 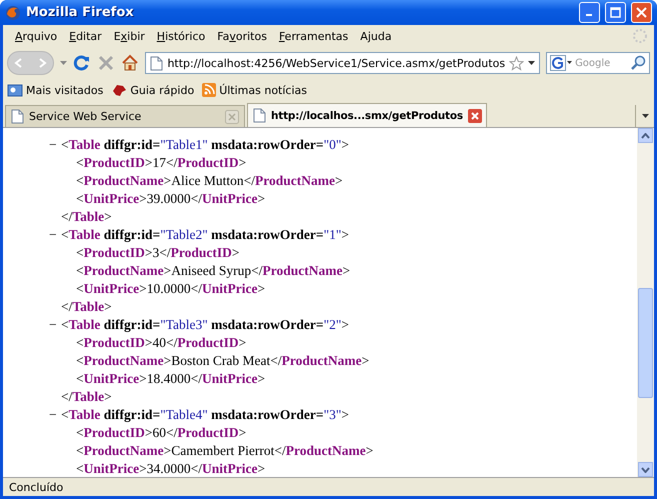 I want to click on browser-logo-icon, so click(x=13, y=12).